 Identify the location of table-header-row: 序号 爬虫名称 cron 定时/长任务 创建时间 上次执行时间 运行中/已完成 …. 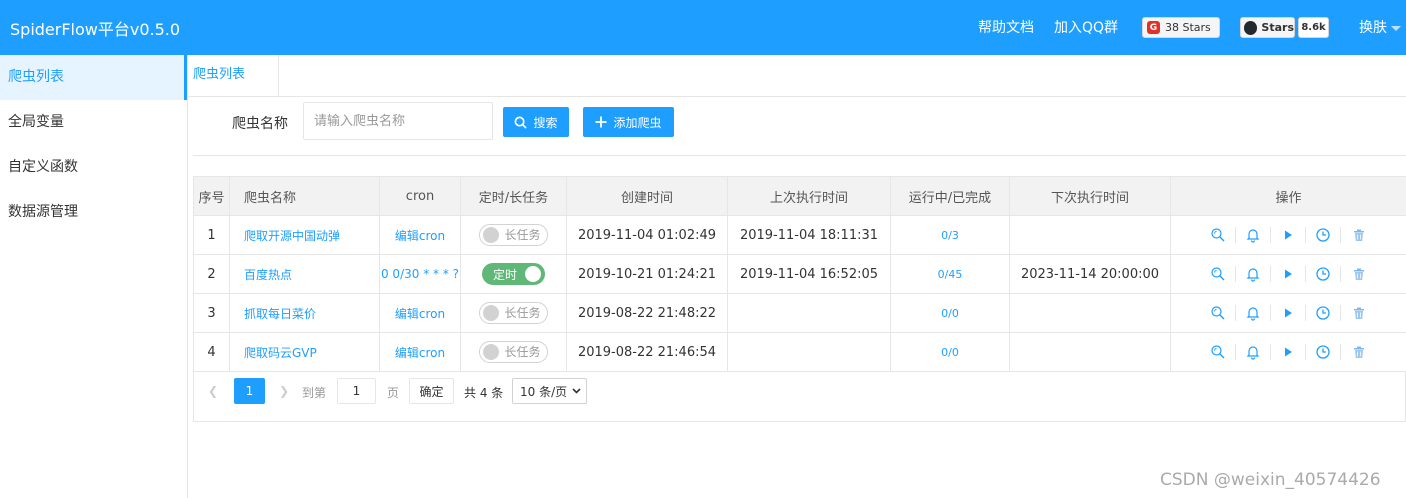
(799, 196).